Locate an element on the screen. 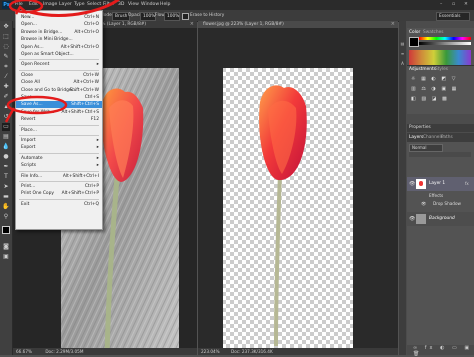 The height and width of the screenshot is (357, 474). save-as-highlight-circle is located at coordinates (37, 105).